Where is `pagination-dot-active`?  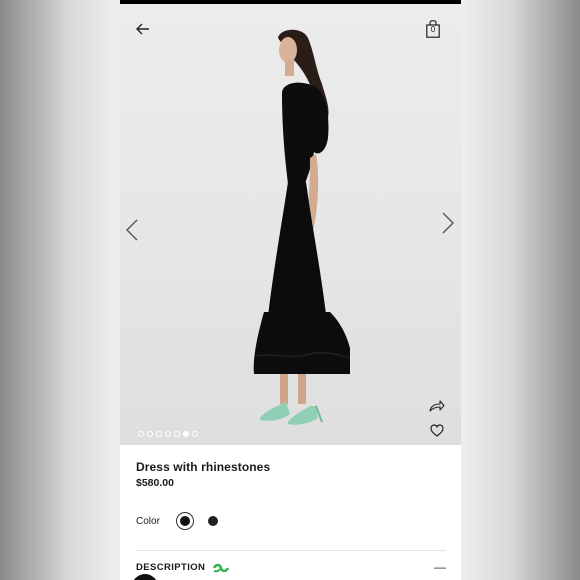
pagination-dot-active is located at coordinates (186, 434).